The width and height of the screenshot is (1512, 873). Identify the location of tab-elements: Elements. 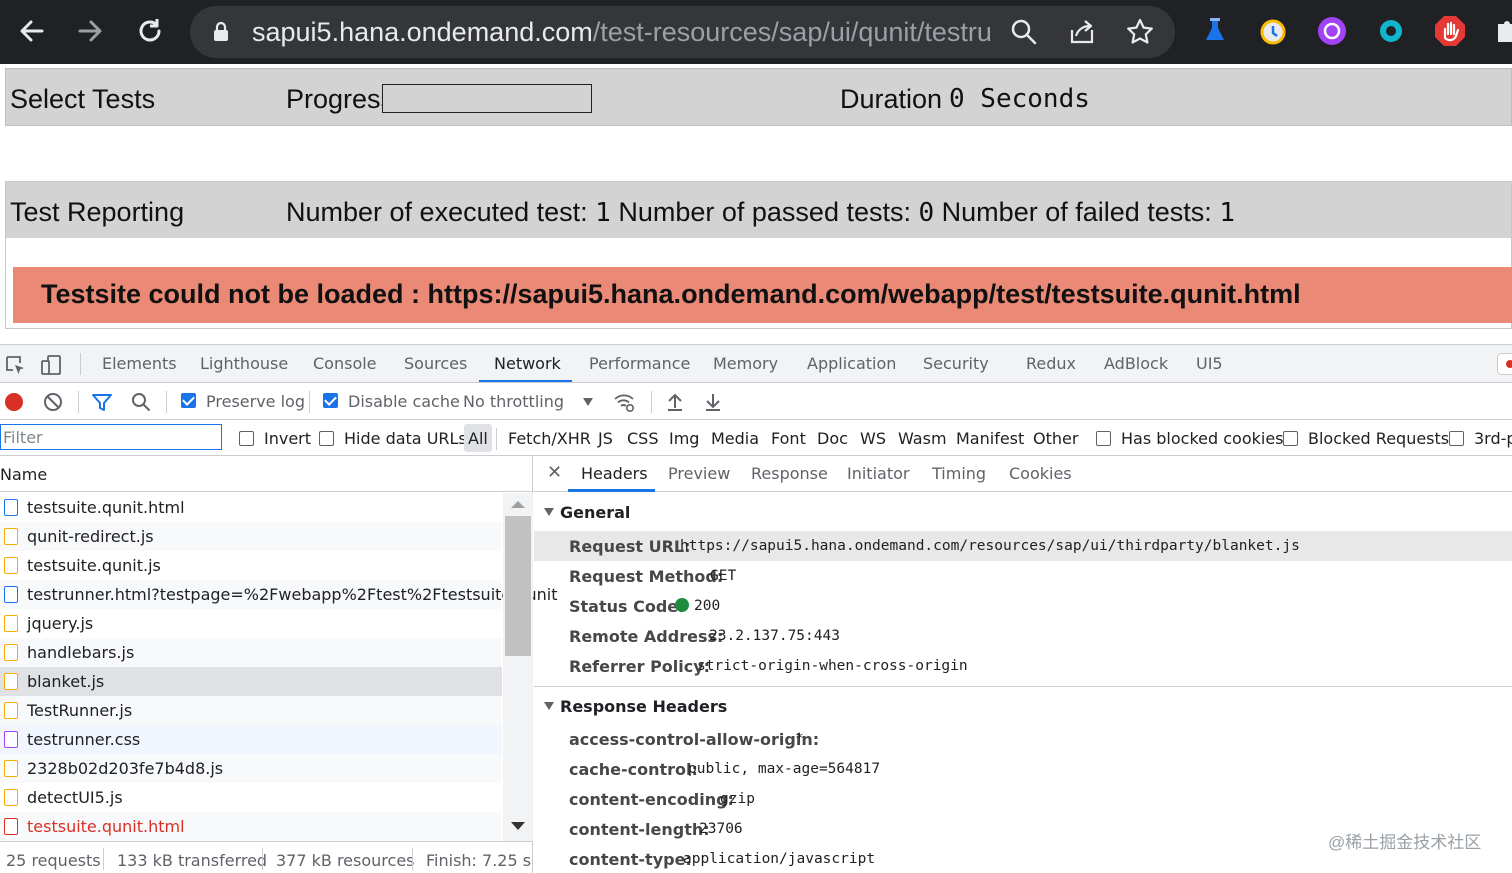
(139, 363).